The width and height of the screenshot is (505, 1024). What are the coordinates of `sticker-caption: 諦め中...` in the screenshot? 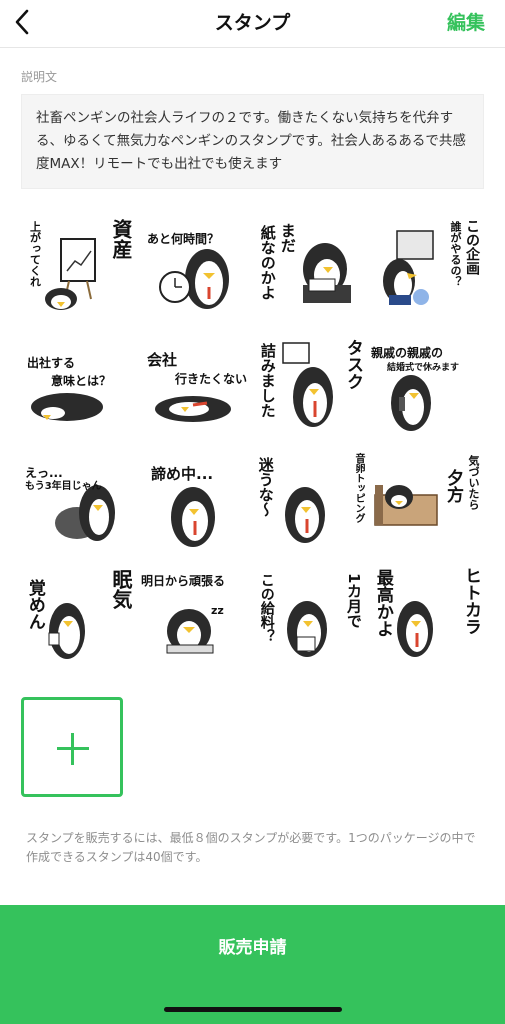 It's located at (182, 474).